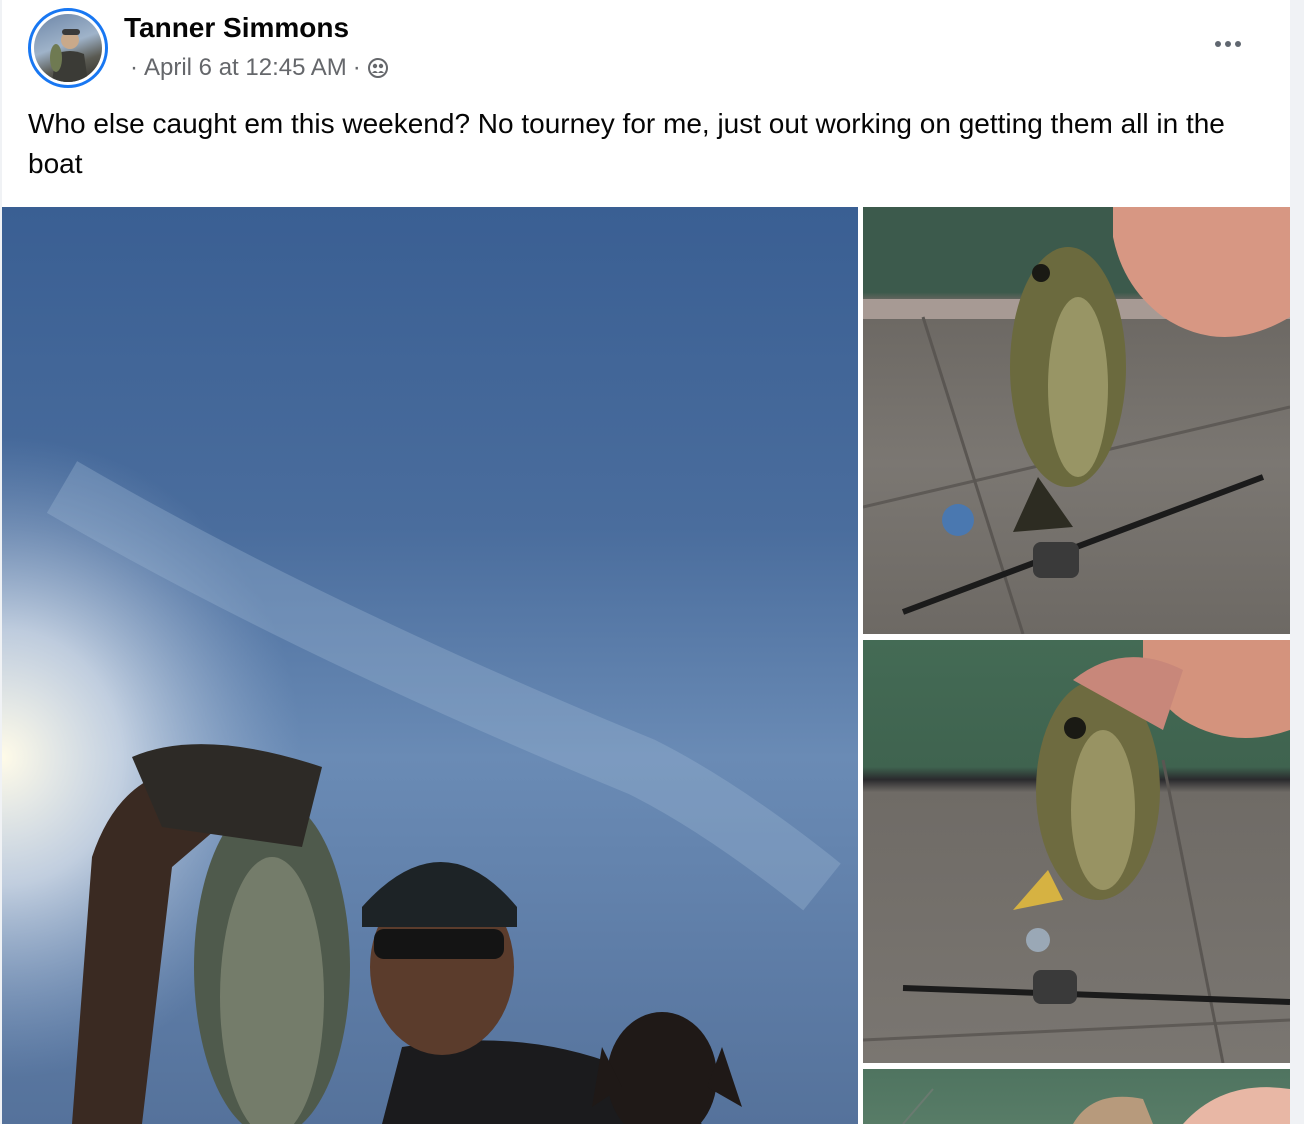  Describe the element at coordinates (378, 68) in the screenshot. I see `friends-icon` at that location.